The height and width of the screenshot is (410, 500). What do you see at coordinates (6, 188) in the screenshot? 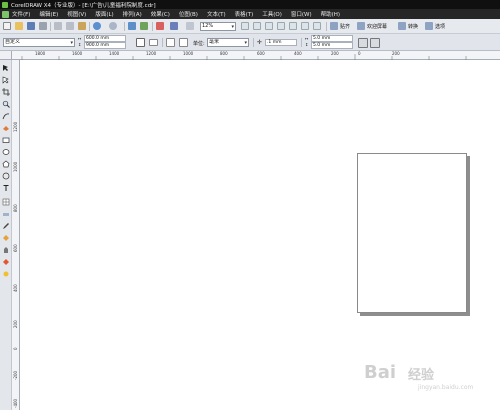
I see `text-tool-icon` at bounding box center [6, 188].